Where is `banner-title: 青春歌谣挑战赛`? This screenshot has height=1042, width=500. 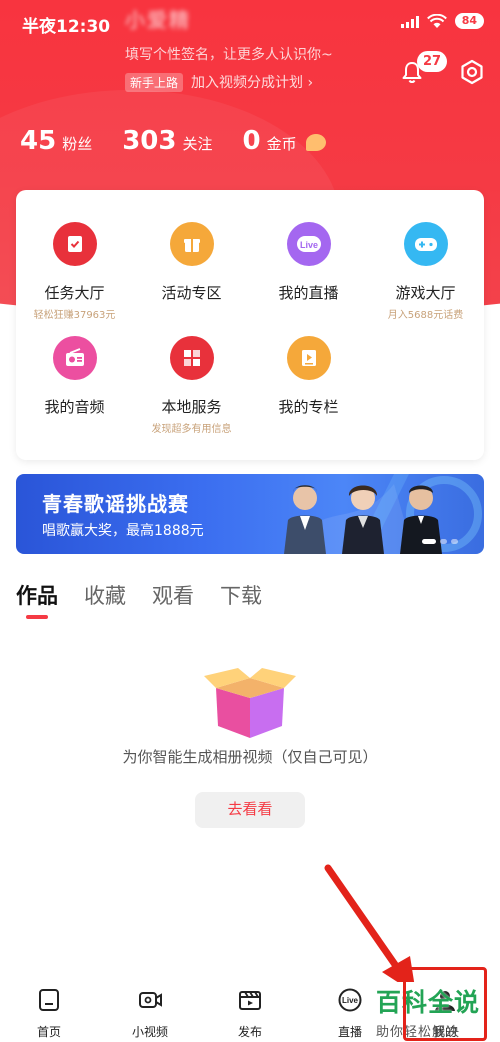
banner-title: 青春歌谣挑战赛 is located at coordinates (115, 504).